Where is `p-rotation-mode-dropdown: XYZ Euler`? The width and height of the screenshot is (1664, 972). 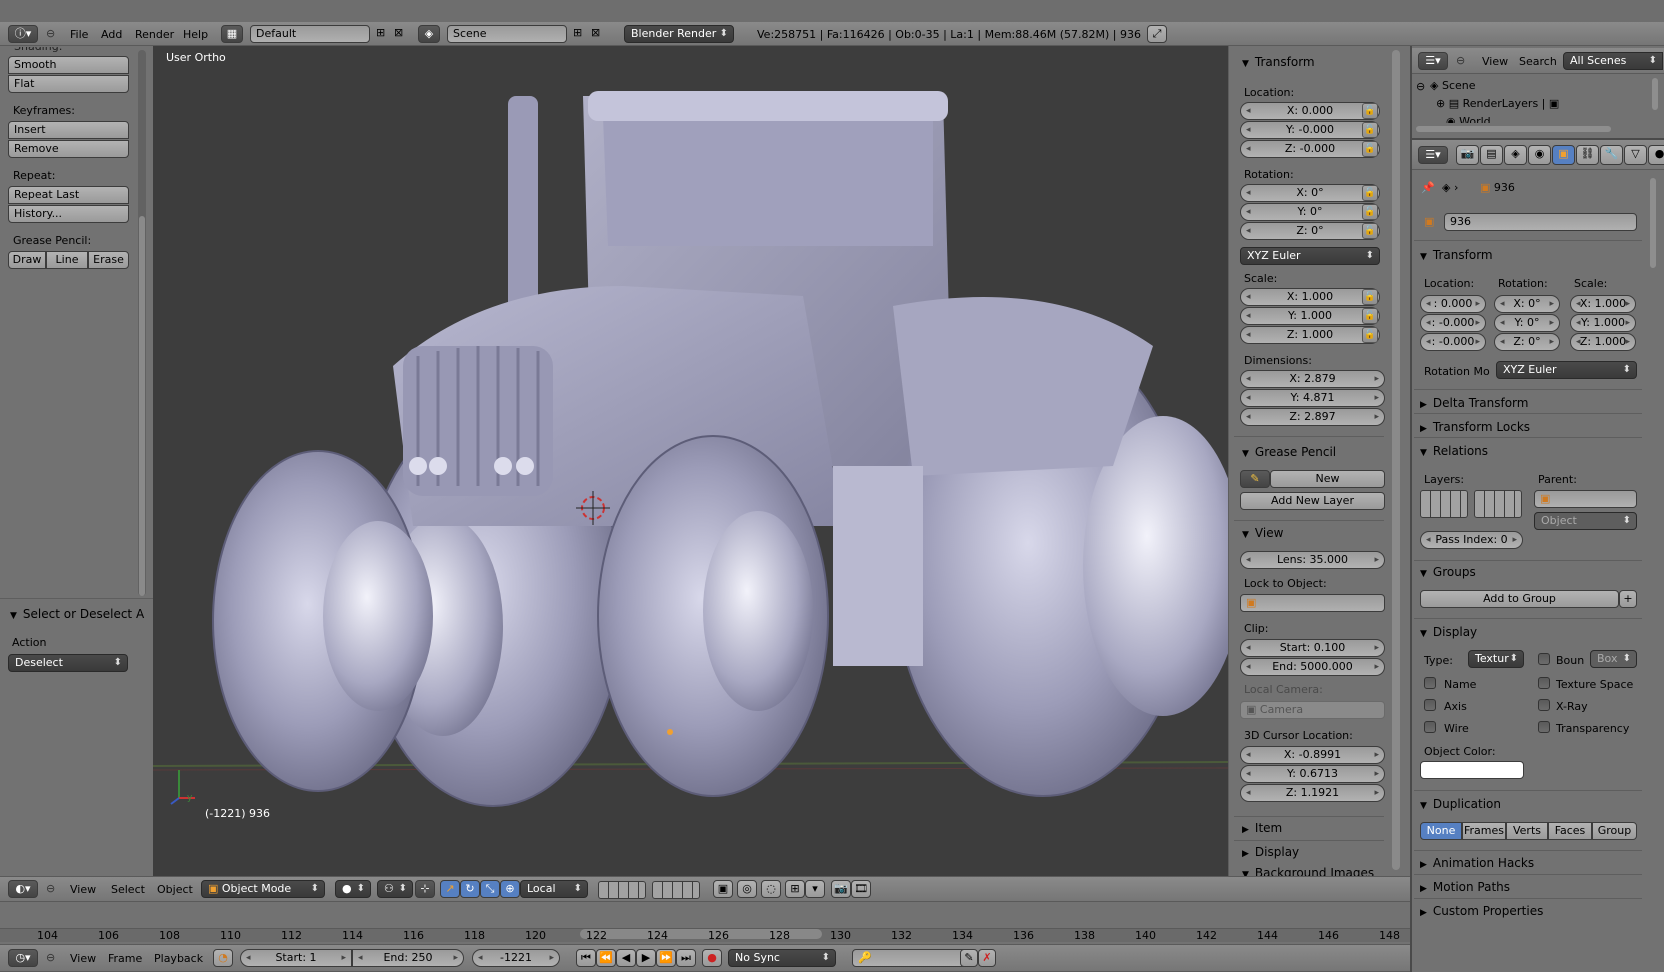
p-rotation-mode-dropdown: XYZ Euler is located at coordinates (1566, 370).